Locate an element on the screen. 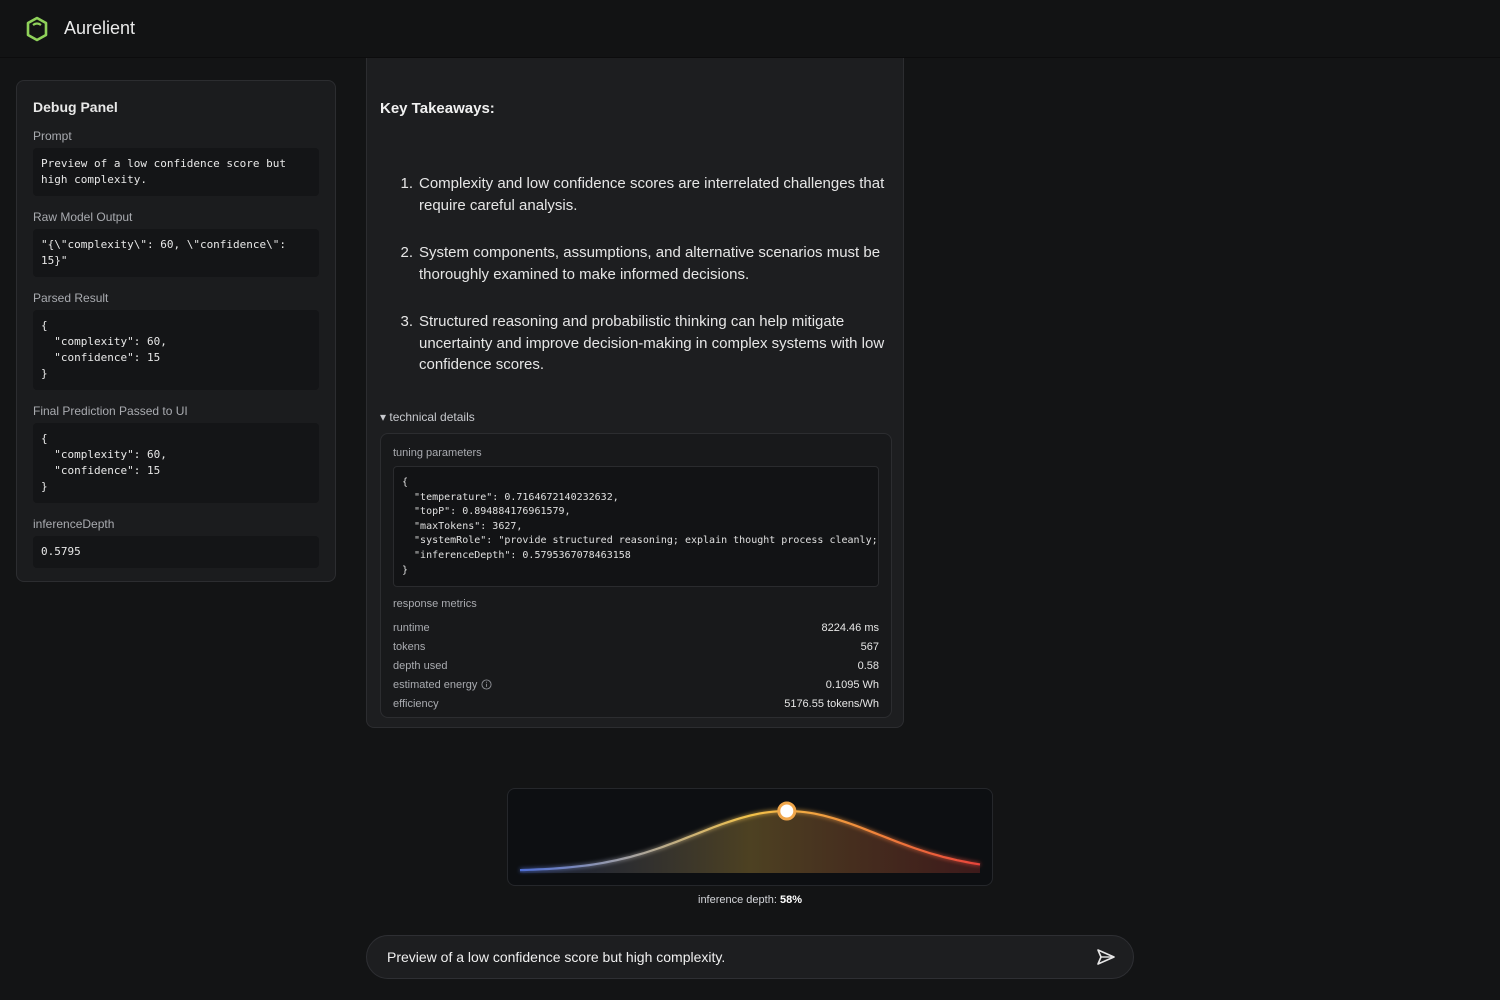 This screenshot has width=1500, height=1000. inference-depth-readout-value: 58% is located at coordinates (790, 900).